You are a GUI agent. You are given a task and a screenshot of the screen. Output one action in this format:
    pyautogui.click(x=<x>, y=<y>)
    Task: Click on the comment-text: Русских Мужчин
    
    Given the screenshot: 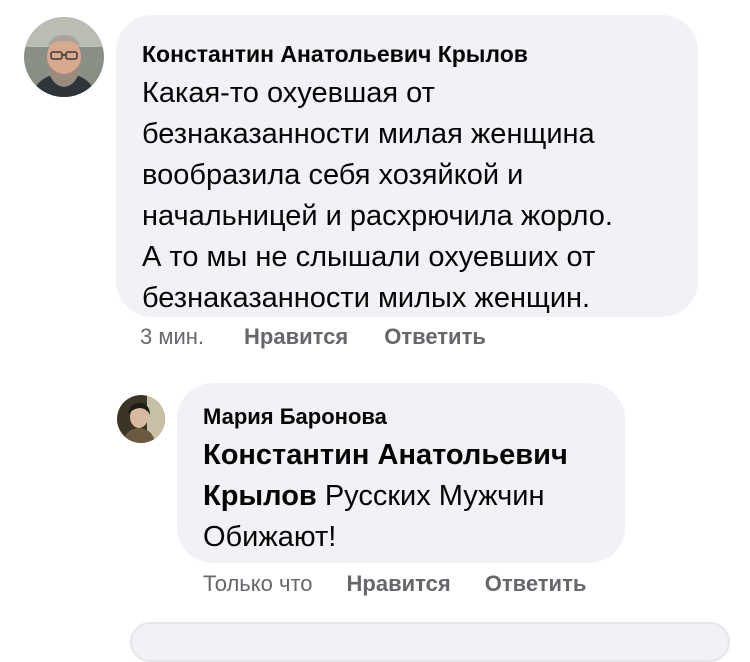 What is the action you would take?
    pyautogui.click(x=430, y=496)
    